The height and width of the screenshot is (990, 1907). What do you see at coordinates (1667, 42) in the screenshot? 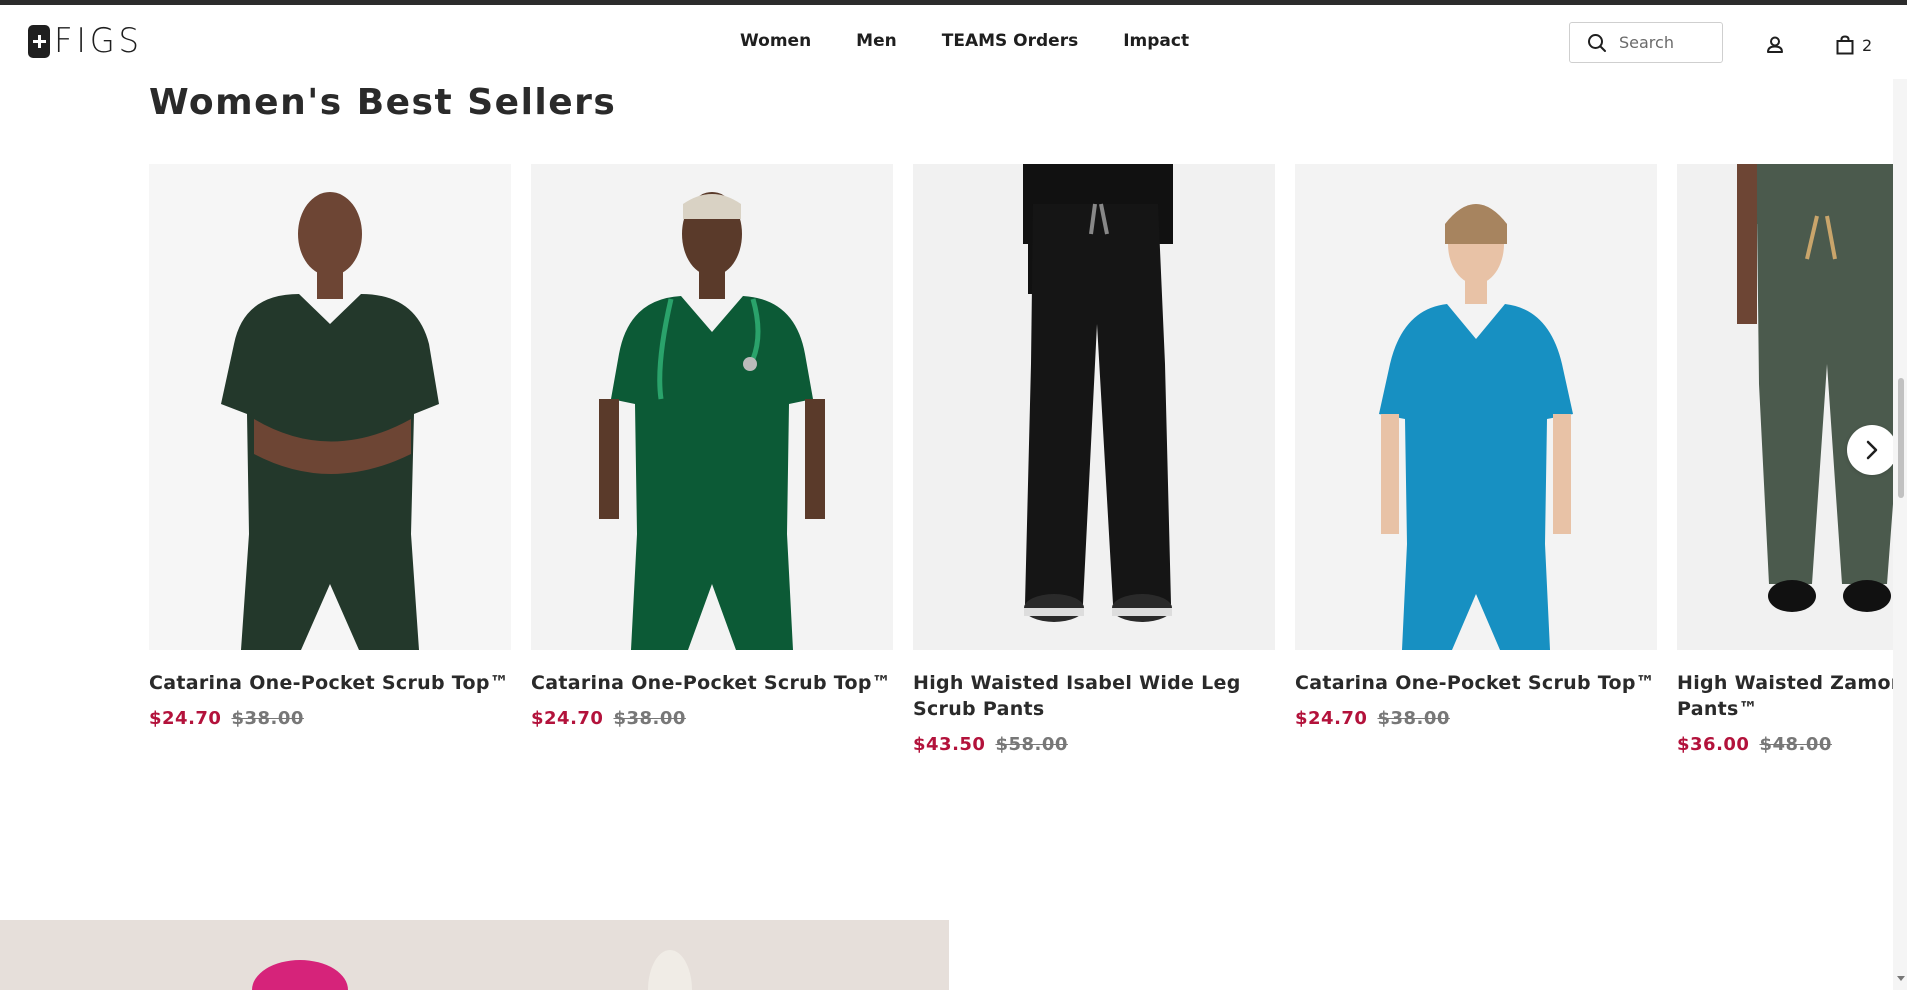
I see `search-input` at bounding box center [1667, 42].